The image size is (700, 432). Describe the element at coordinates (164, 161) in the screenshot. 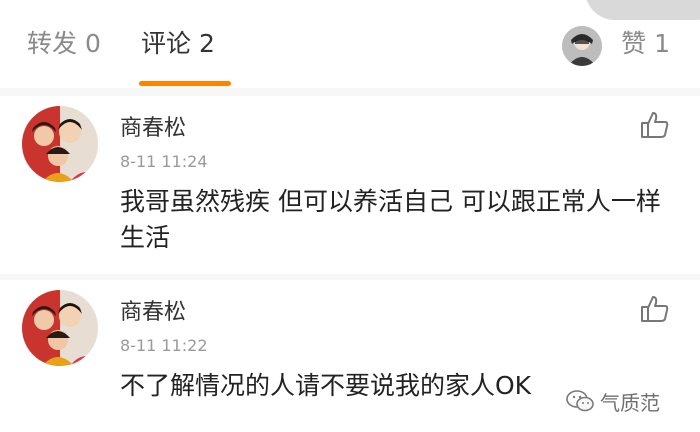

I see `comment-timestamp: 8-11 11:24` at that location.